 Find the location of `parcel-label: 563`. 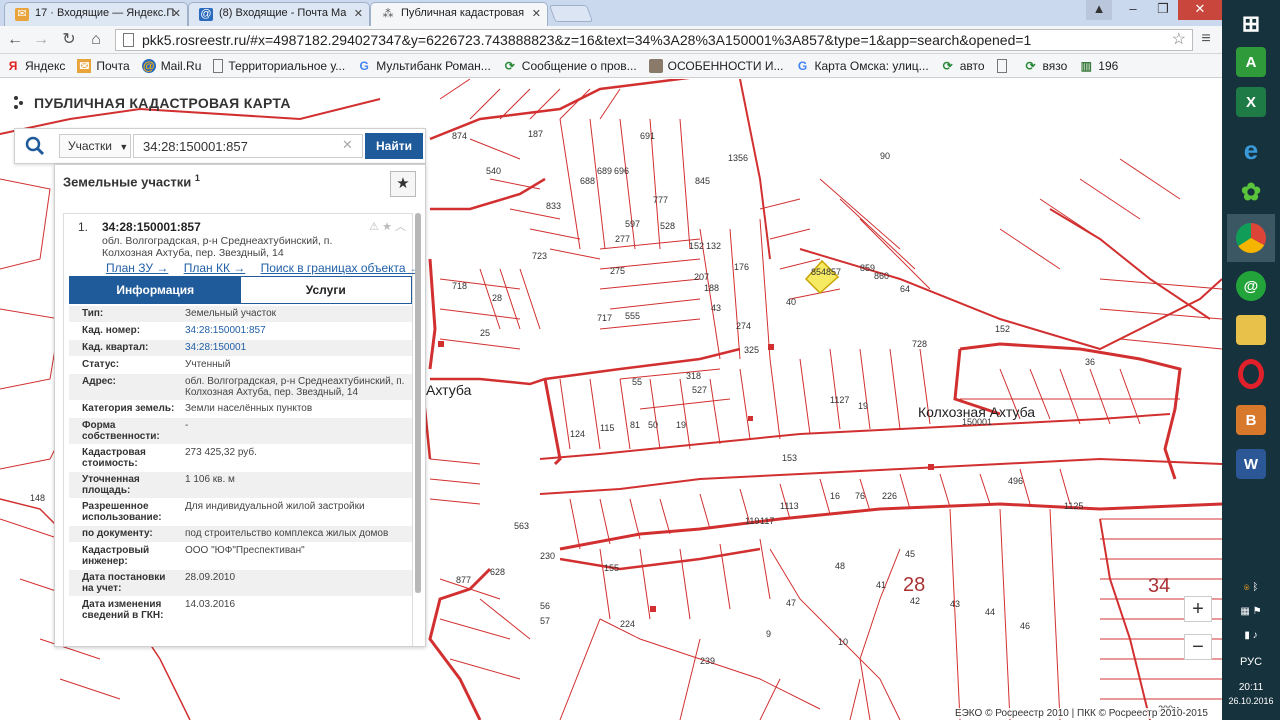

parcel-label: 563 is located at coordinates (521, 526).